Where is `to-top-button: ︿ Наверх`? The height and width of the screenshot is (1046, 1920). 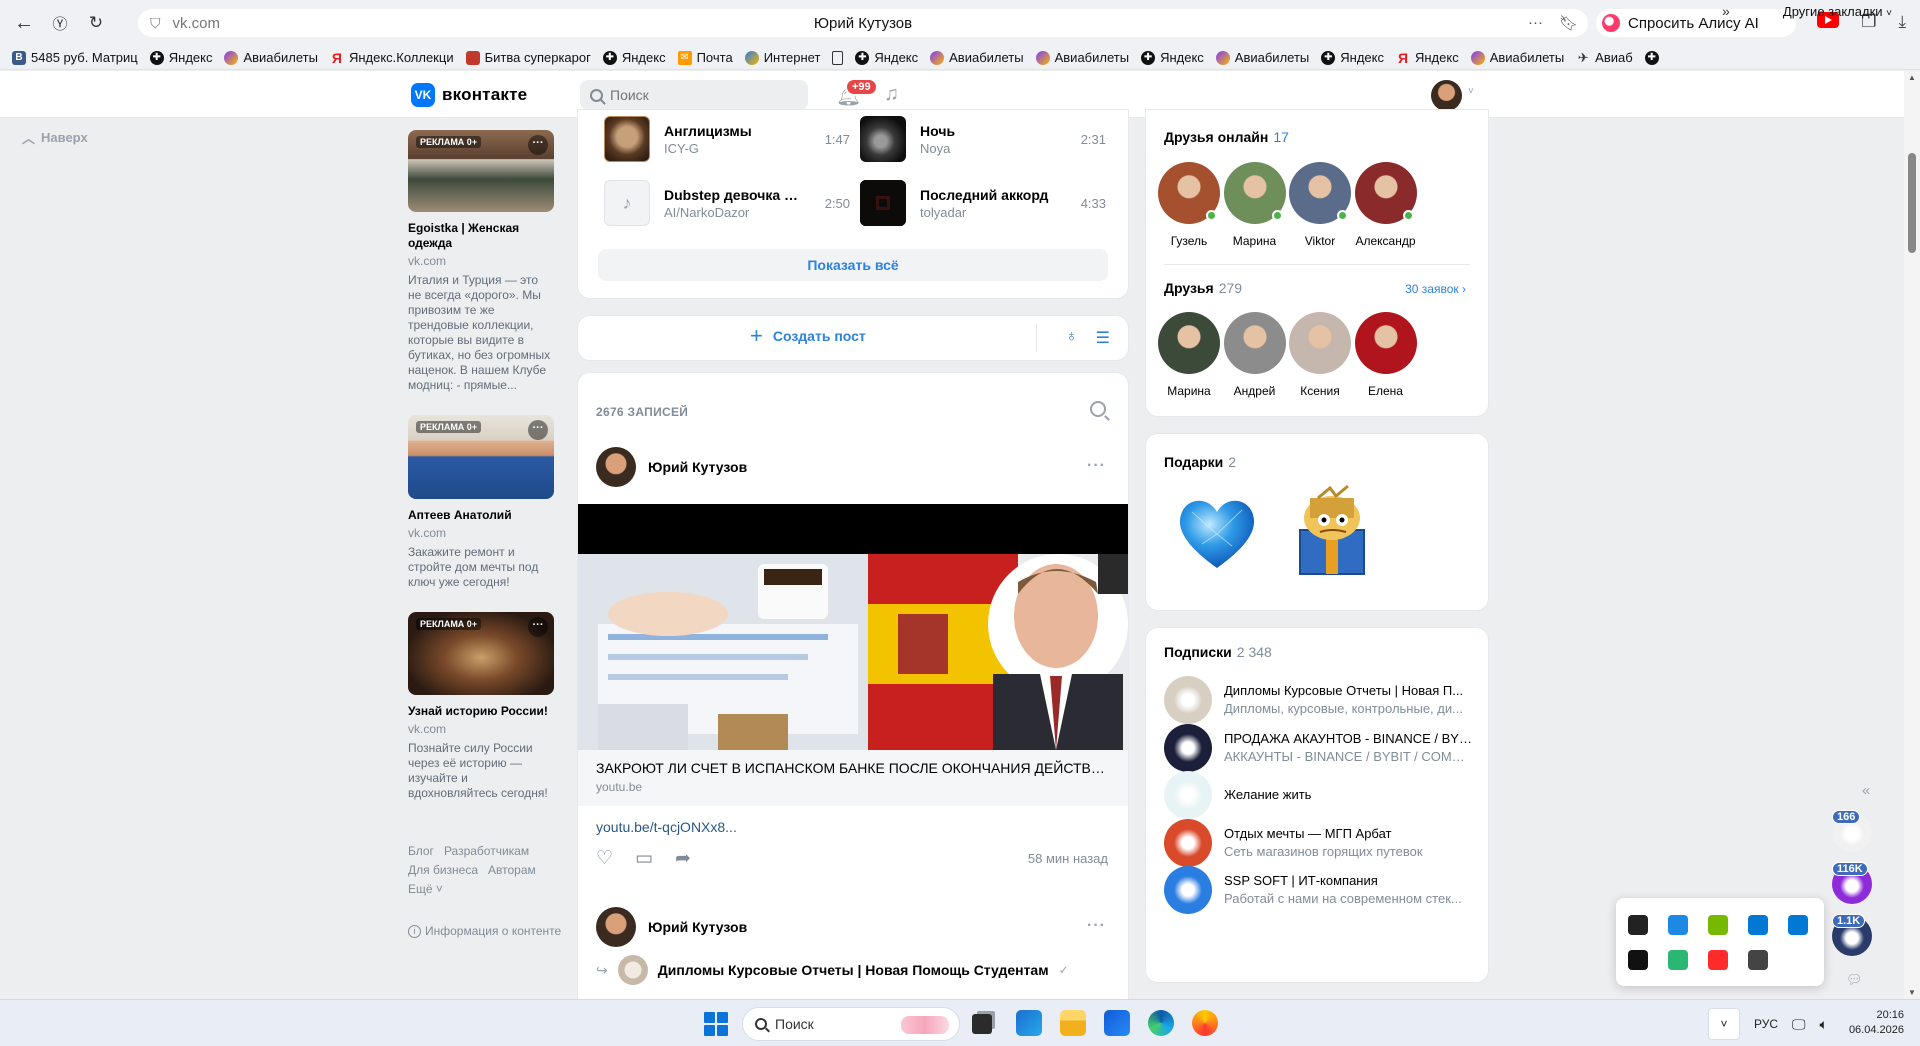
to-top-button: ︿ Наверх is located at coordinates (55, 137).